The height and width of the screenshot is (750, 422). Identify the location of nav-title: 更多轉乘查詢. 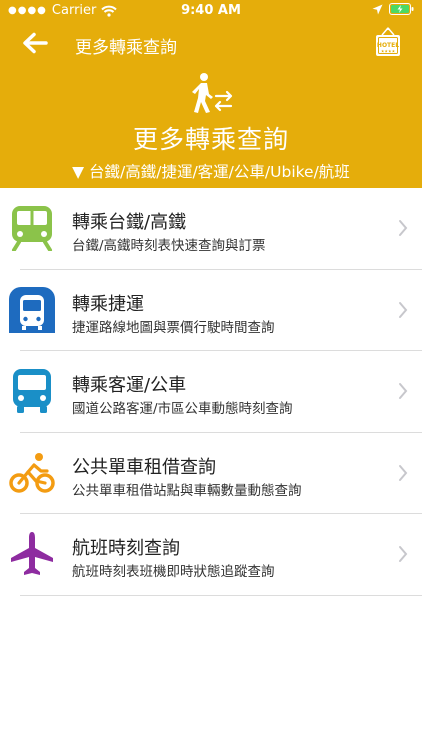
(126, 48).